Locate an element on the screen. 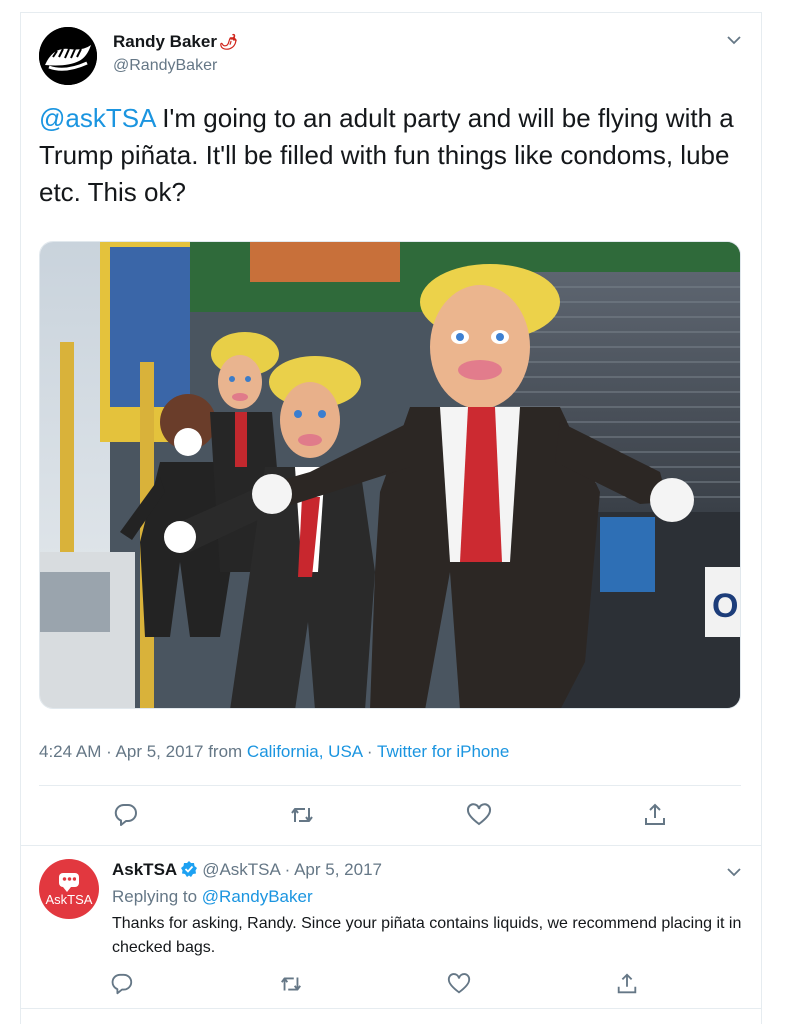  svg-text: O is located at coordinates (725, 606).